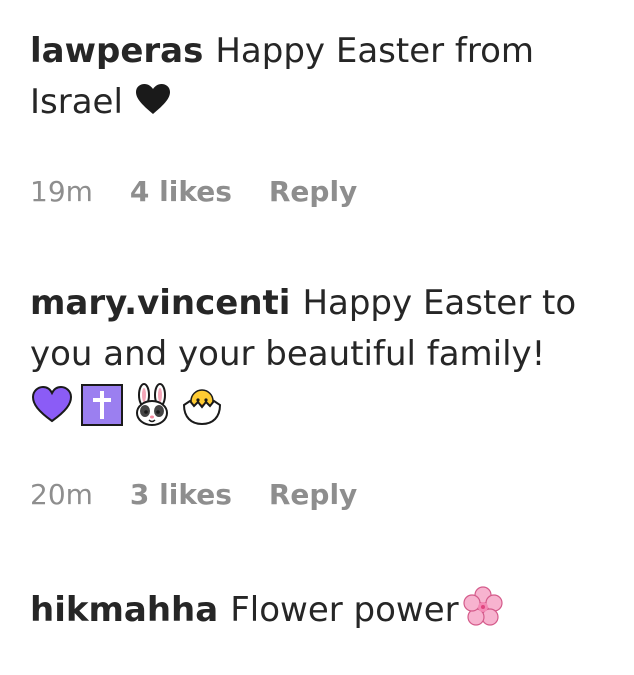 The height and width of the screenshot is (675, 634). I want to click on comment-meta: 20m 3 likes Reply, so click(193, 495).